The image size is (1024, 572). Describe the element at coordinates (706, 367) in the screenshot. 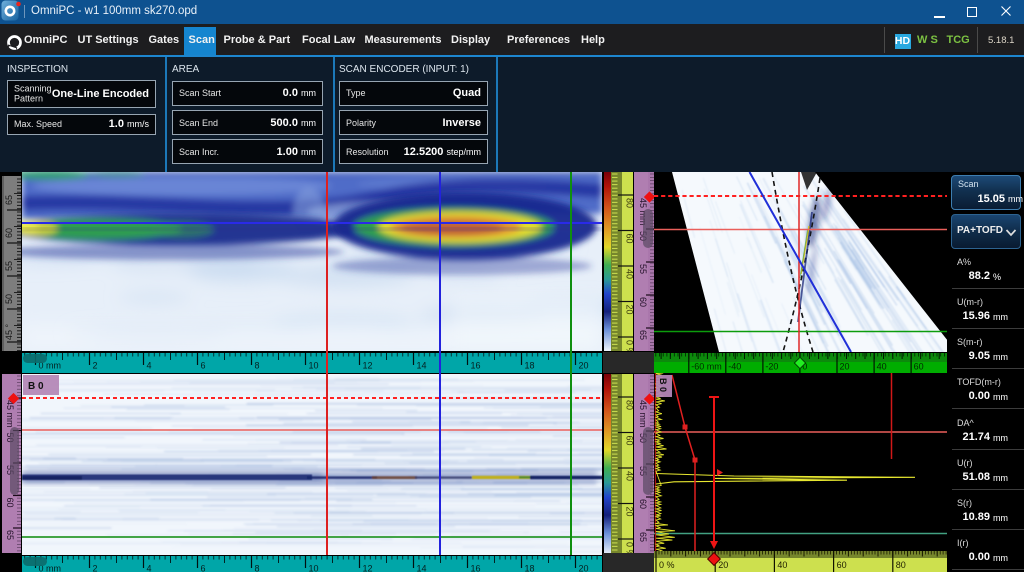

I see `svg-text: -60 mm` at that location.